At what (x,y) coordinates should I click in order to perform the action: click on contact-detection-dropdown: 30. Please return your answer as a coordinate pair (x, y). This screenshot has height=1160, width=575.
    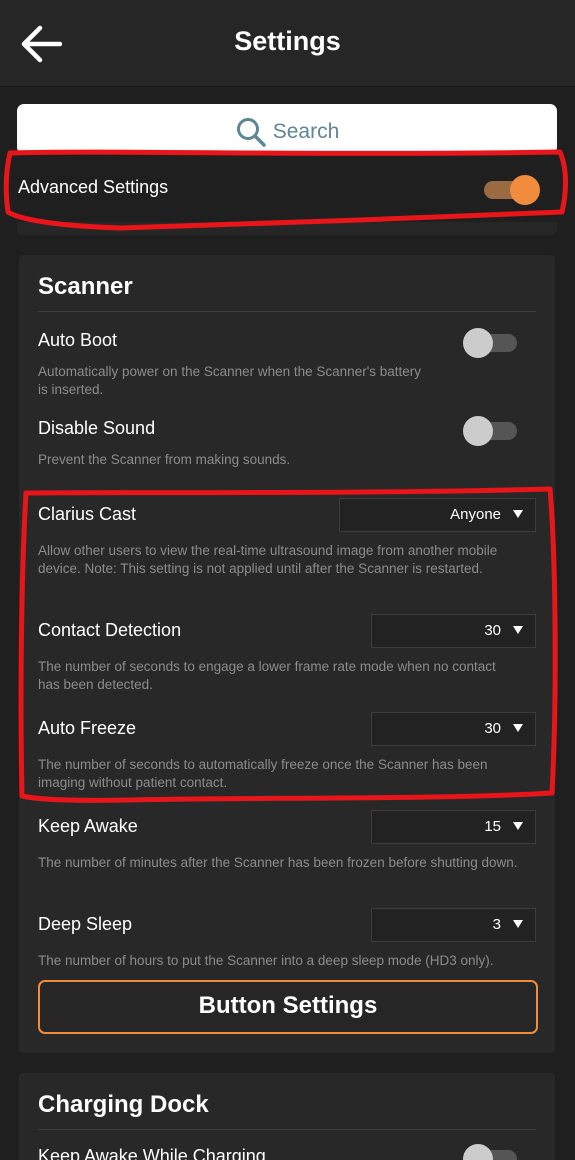
    Looking at the image, I should click on (453, 631).